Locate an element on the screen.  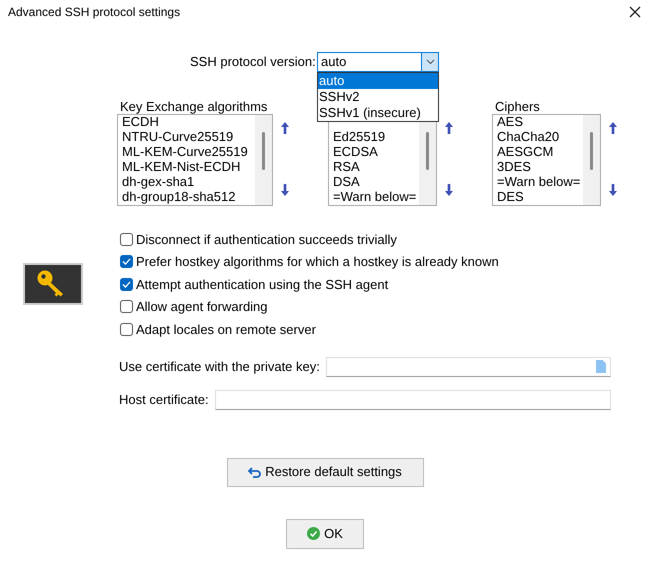
field-label: Use certificate with the private key: is located at coordinates (219, 367).